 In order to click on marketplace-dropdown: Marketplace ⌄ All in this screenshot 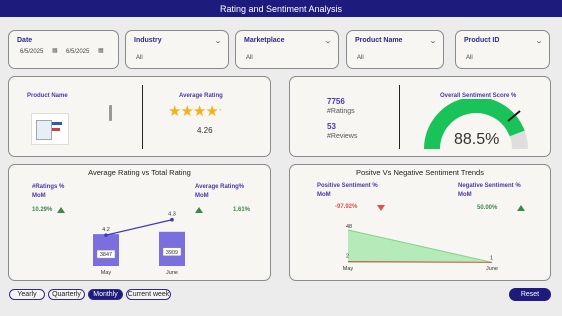, I will do `click(287, 49)`.